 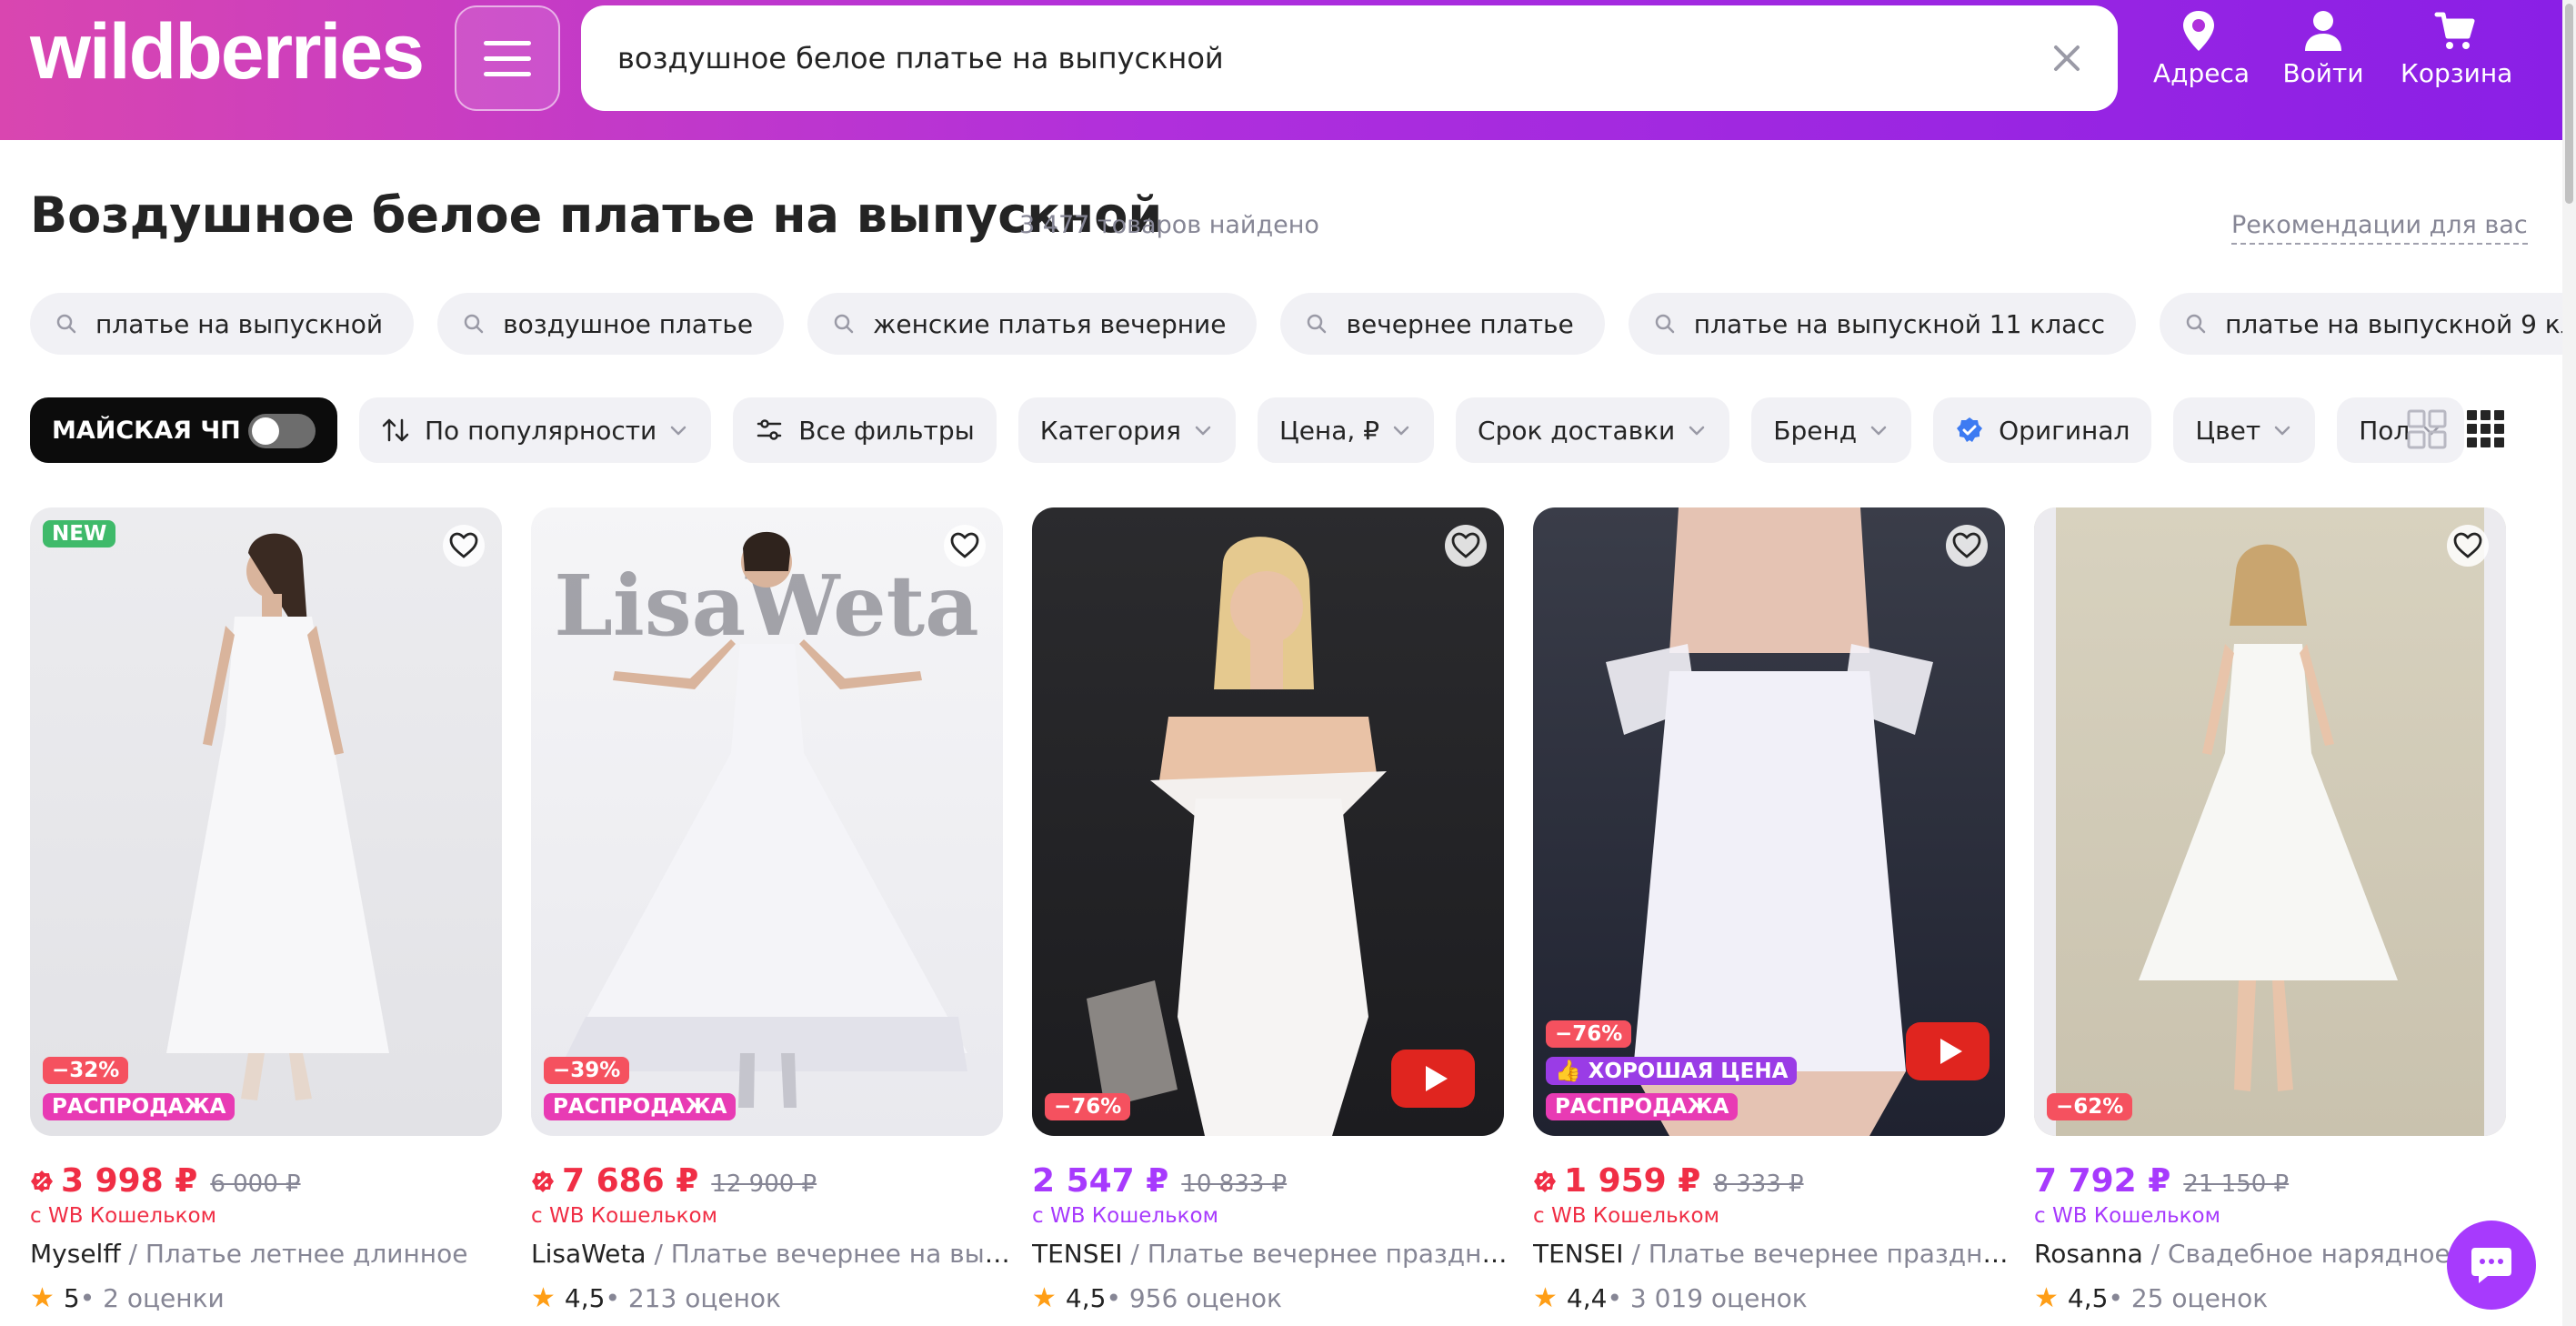 What do you see at coordinates (275, 1181) in the screenshot?
I see `price-row: 3 998 ₽ 6 000 ₽` at bounding box center [275, 1181].